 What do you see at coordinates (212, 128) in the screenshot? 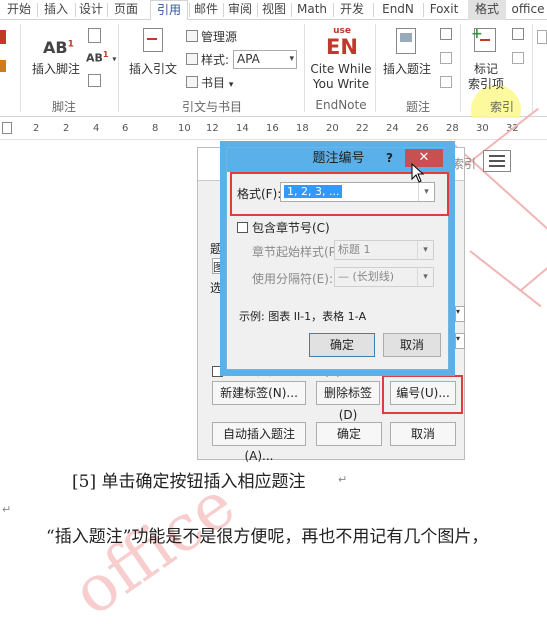
I see `ruler-tick: 12` at bounding box center [212, 128].